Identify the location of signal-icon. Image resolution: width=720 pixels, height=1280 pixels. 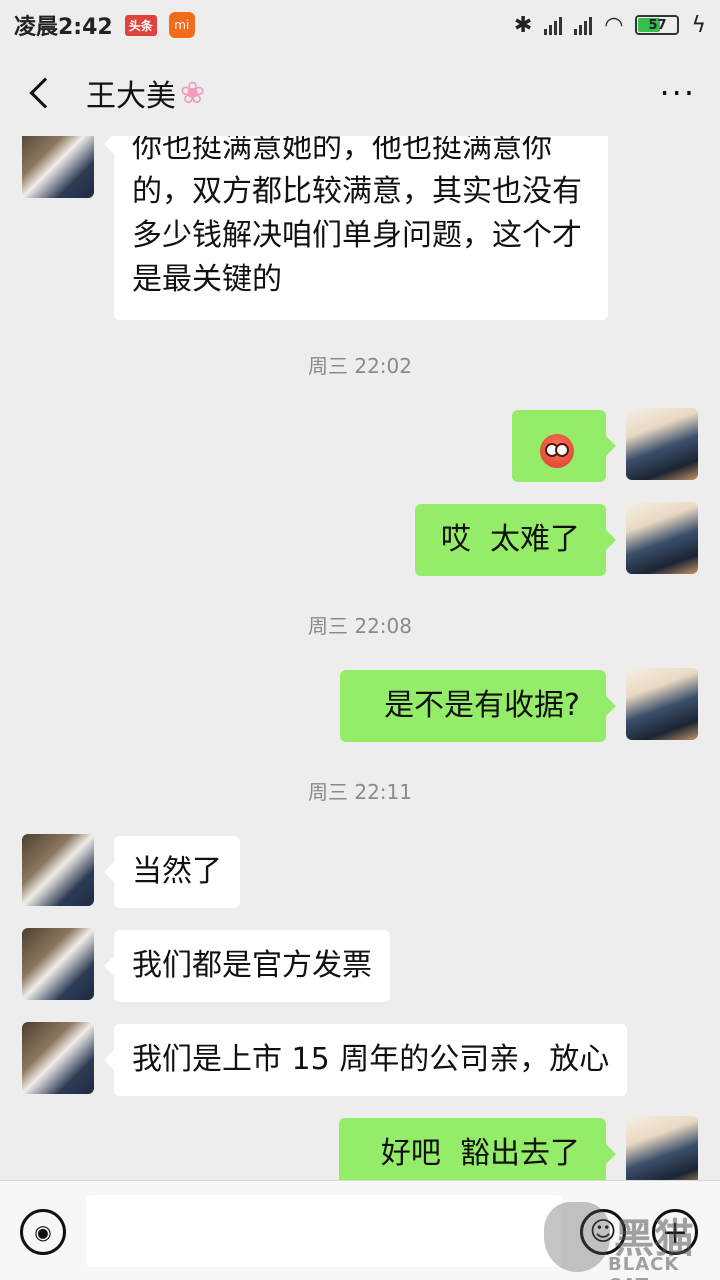
(553, 25).